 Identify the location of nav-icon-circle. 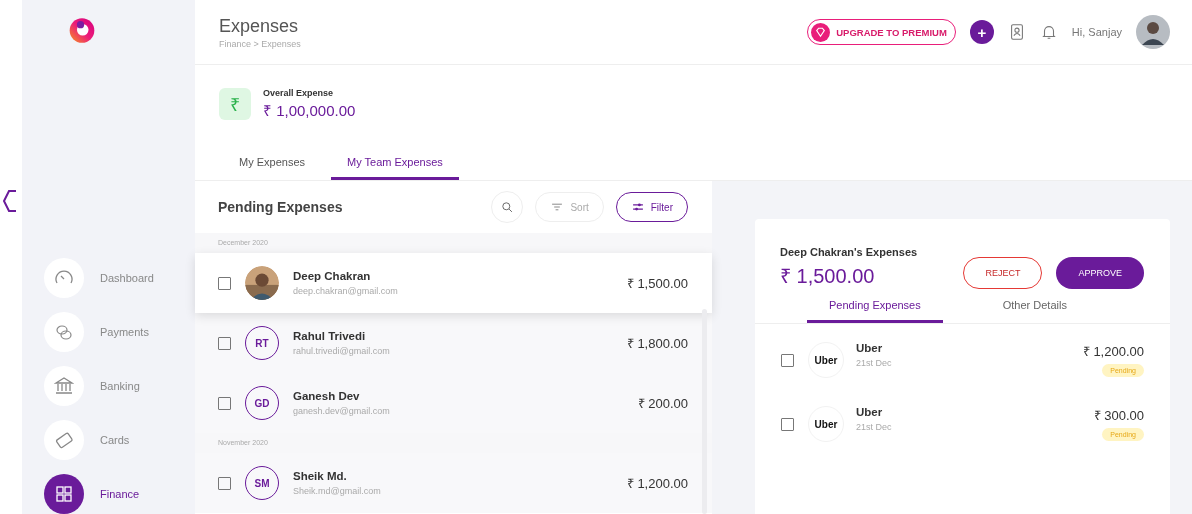
(64, 494).